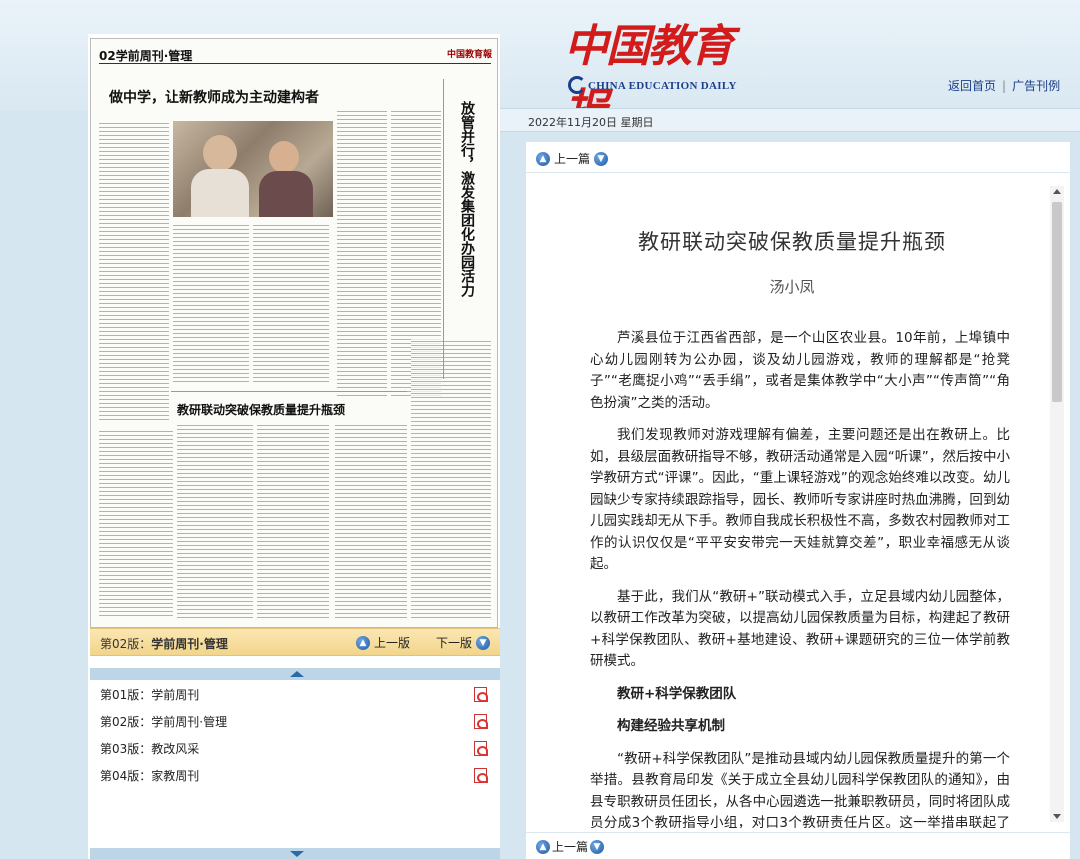 The image size is (1080, 859). I want to click on home-link: 返回首页, so click(972, 86).